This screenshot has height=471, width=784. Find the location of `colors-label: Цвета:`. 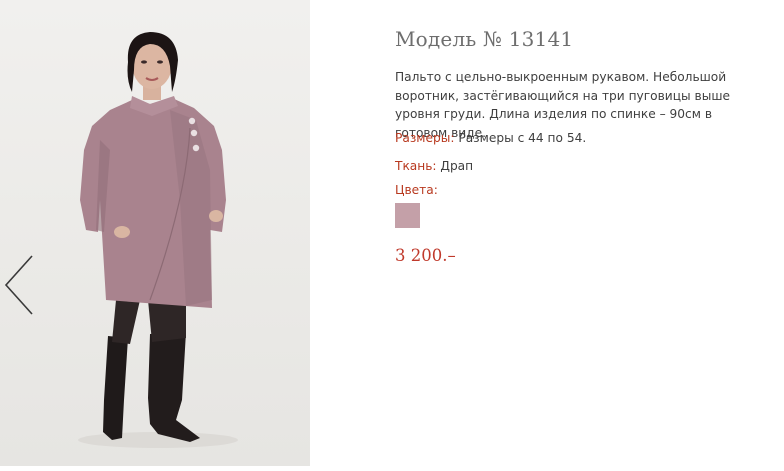

colors-label: Цвета: is located at coordinates (416, 190).